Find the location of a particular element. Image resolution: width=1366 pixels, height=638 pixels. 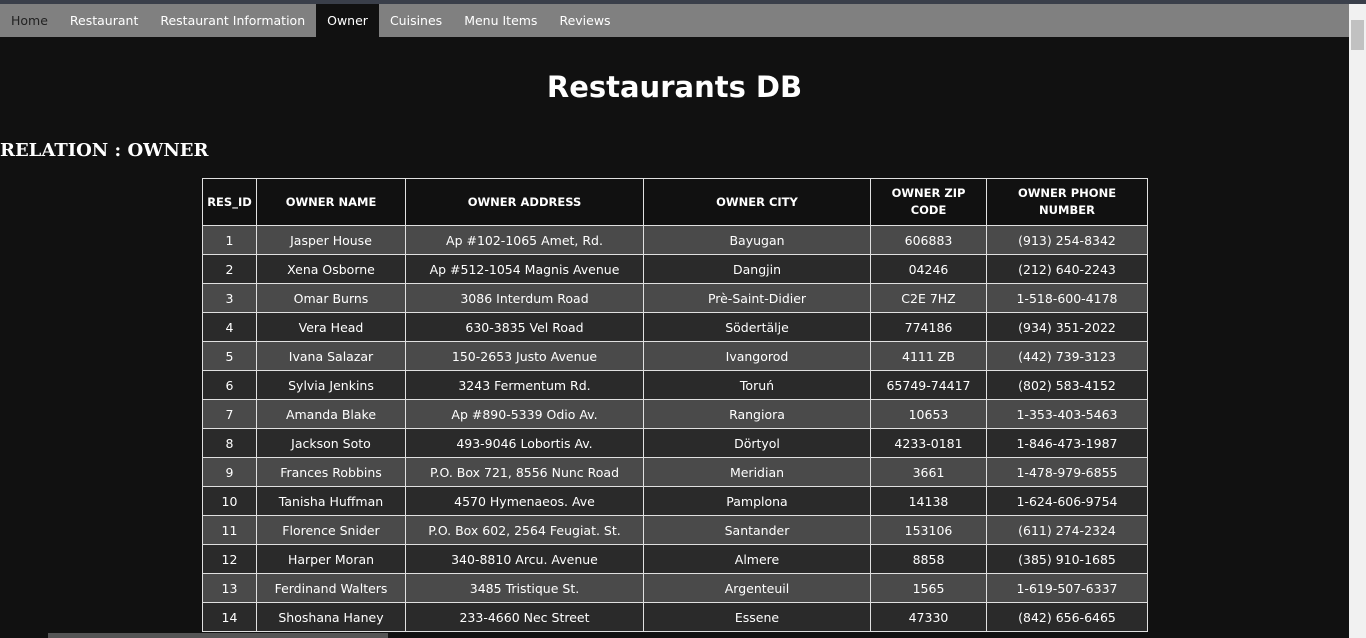

cell-owner-name: Shoshana Haney is located at coordinates (331, 617).